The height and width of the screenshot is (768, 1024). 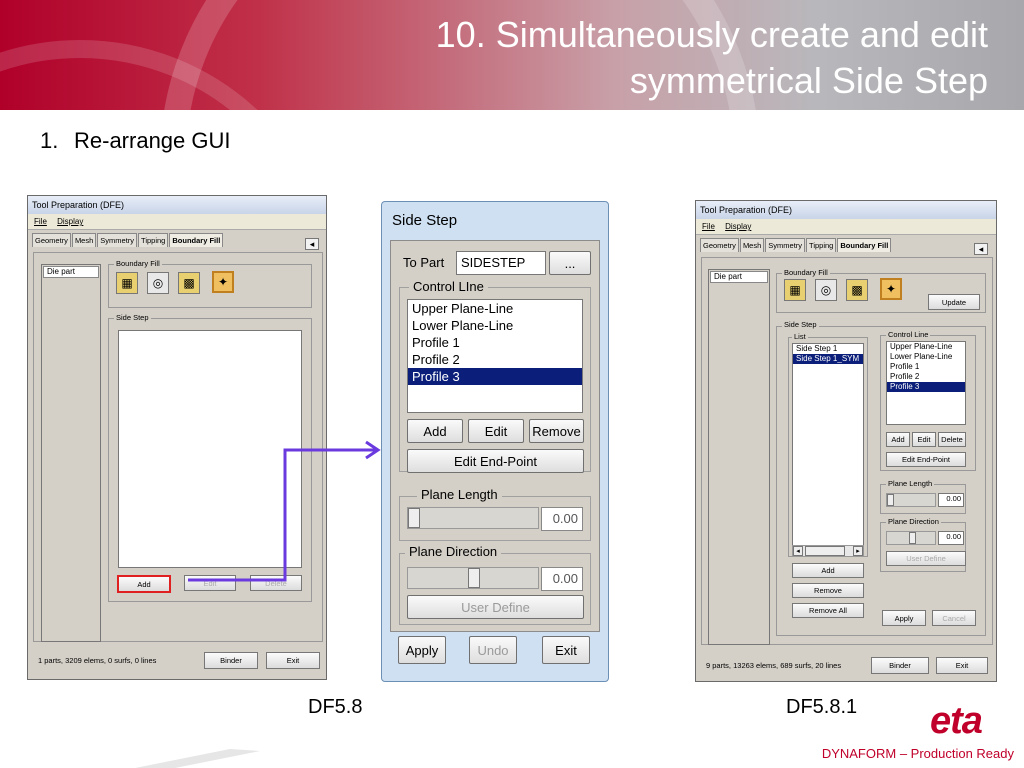 What do you see at coordinates (858, 551) in the screenshot?
I see `scroll-right-icon: ▸` at bounding box center [858, 551].